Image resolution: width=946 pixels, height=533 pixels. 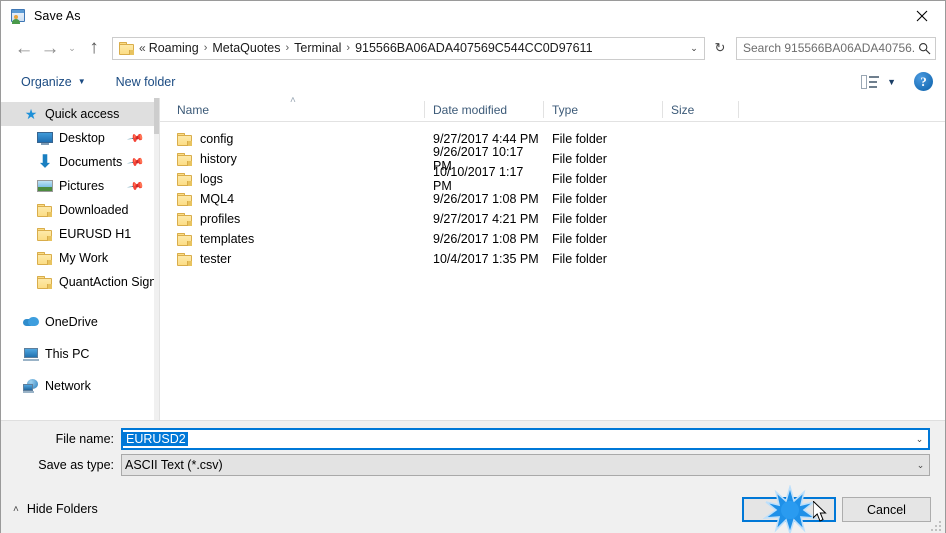 I want to click on file-date-cell: 10/4/2017 1:35 PM, so click(x=486, y=259).